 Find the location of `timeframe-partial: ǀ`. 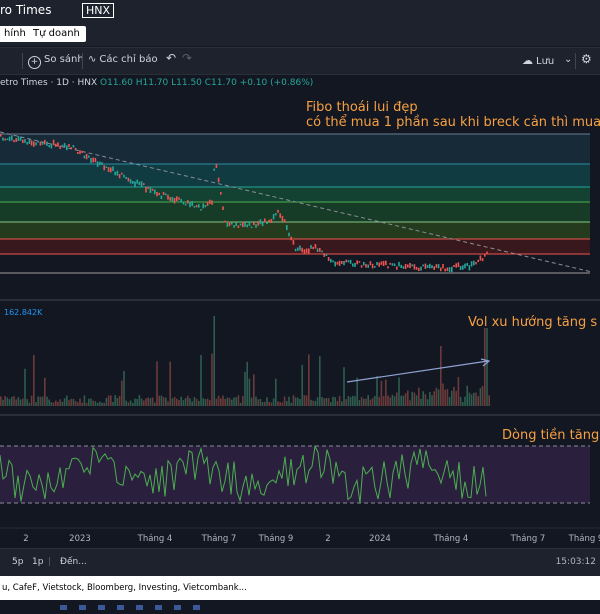

timeframe-partial: ǀ is located at coordinates (0, 562).